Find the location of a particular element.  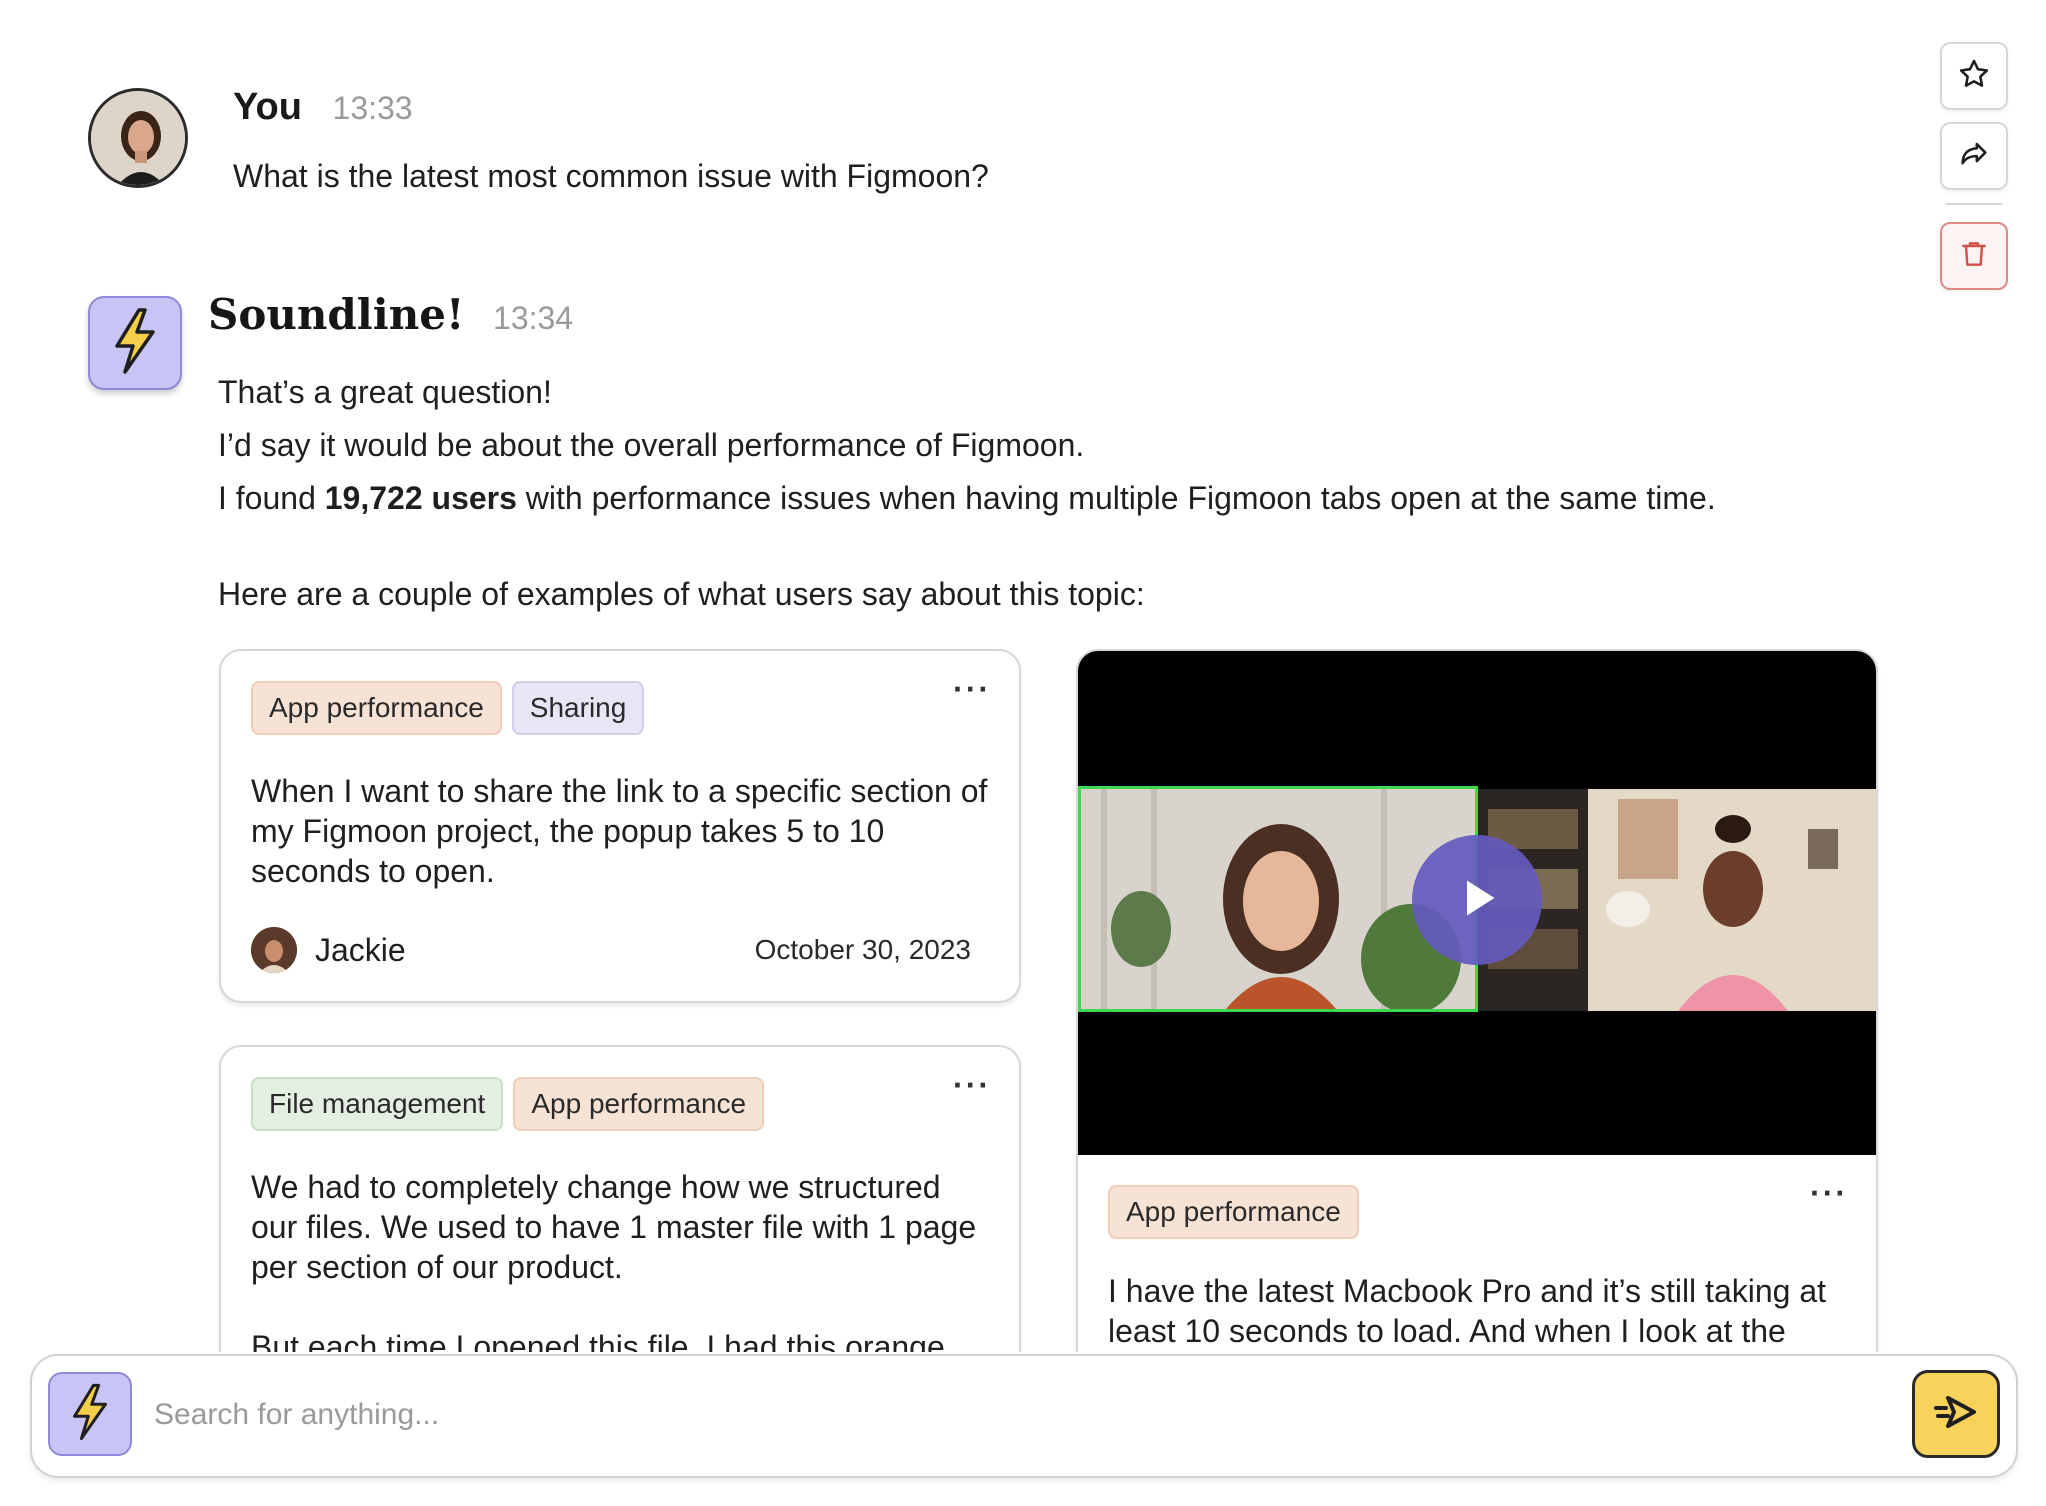

input-bot-avatar is located at coordinates (90, 1414).